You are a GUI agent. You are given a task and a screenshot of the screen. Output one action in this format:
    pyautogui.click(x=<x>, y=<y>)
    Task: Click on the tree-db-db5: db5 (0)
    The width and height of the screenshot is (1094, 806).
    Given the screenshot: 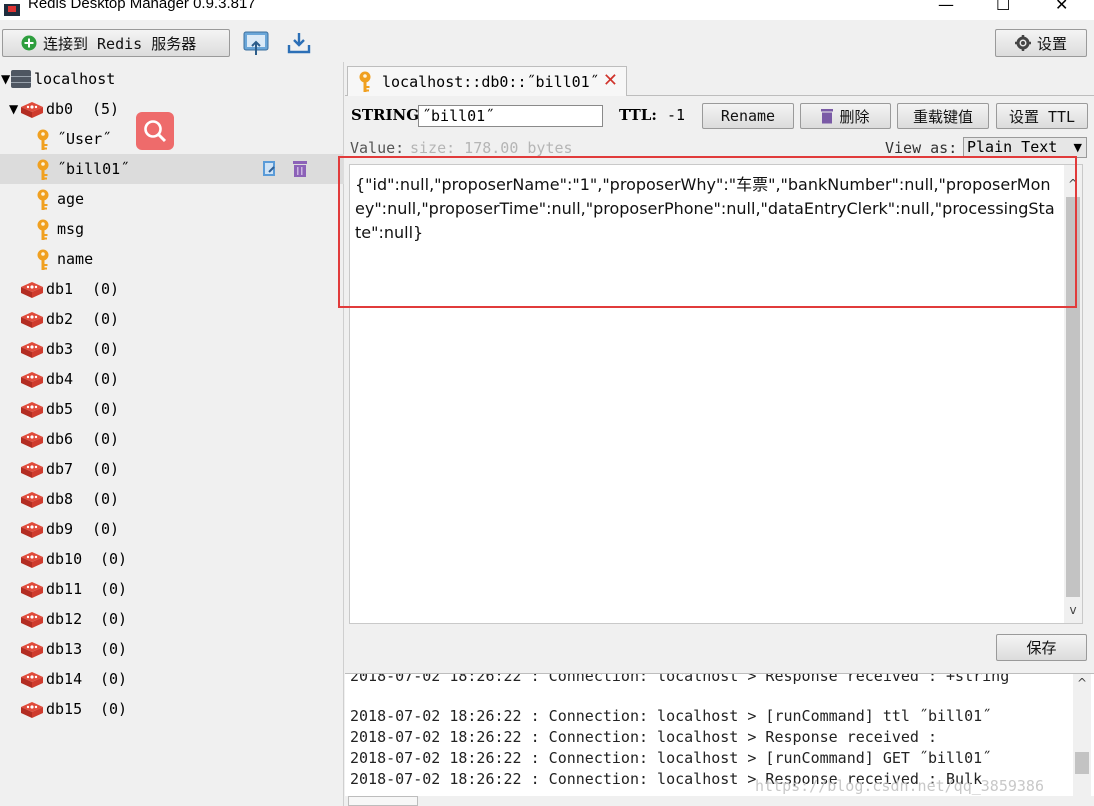 What is the action you would take?
    pyautogui.click(x=172, y=409)
    